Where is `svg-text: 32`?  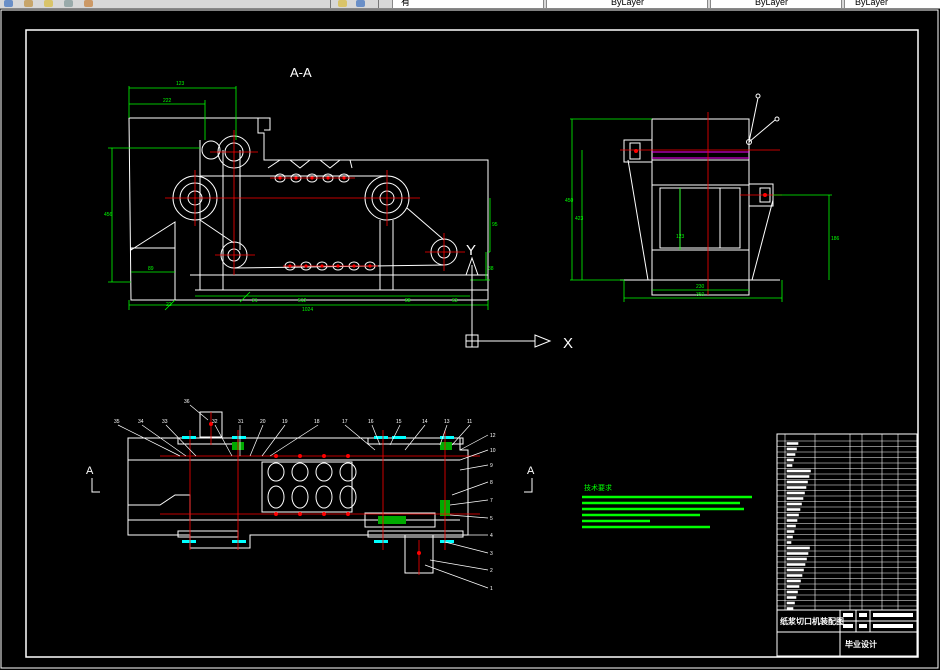
svg-text: 32 is located at coordinates (215, 422).